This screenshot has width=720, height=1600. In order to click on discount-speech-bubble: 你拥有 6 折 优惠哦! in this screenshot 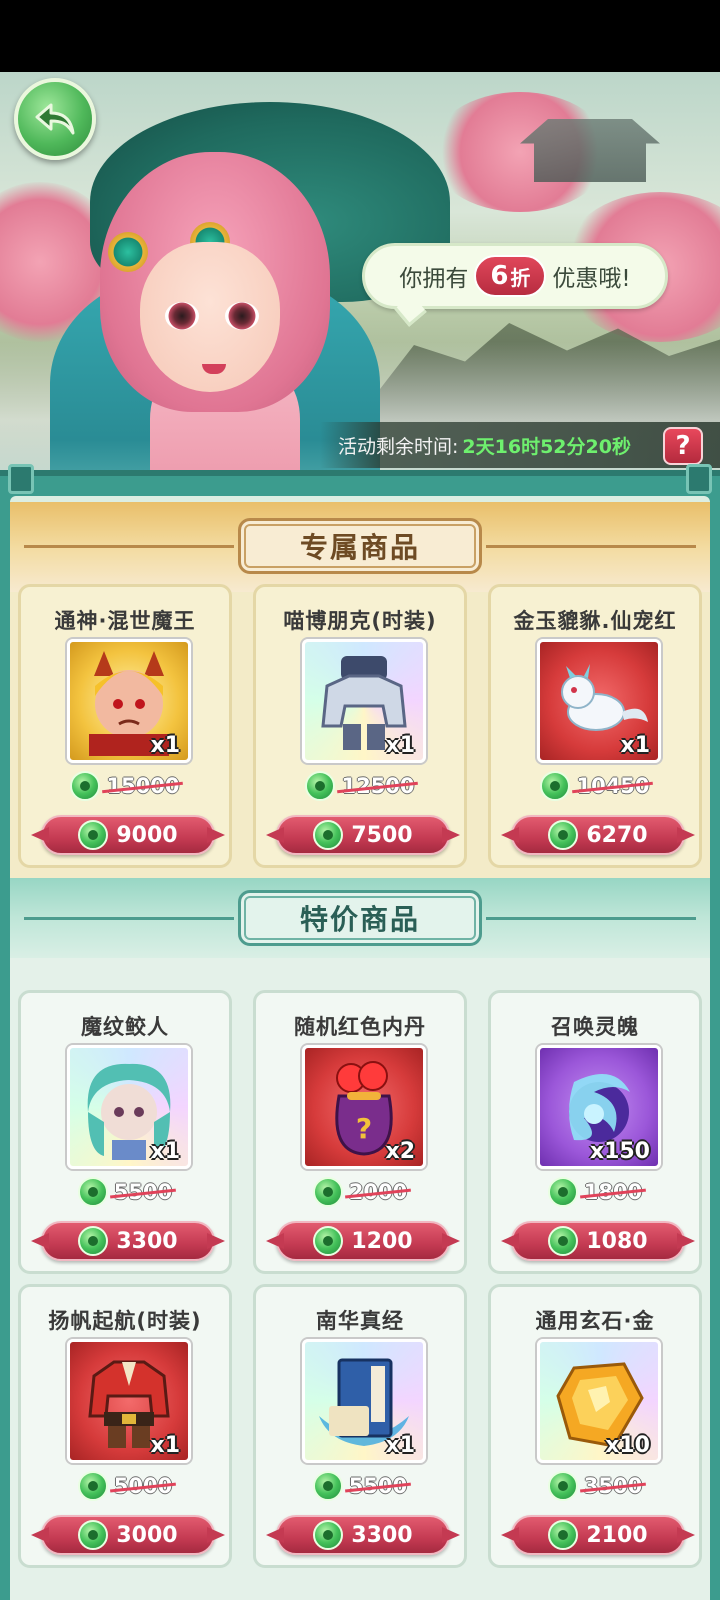, I will do `click(515, 276)`.